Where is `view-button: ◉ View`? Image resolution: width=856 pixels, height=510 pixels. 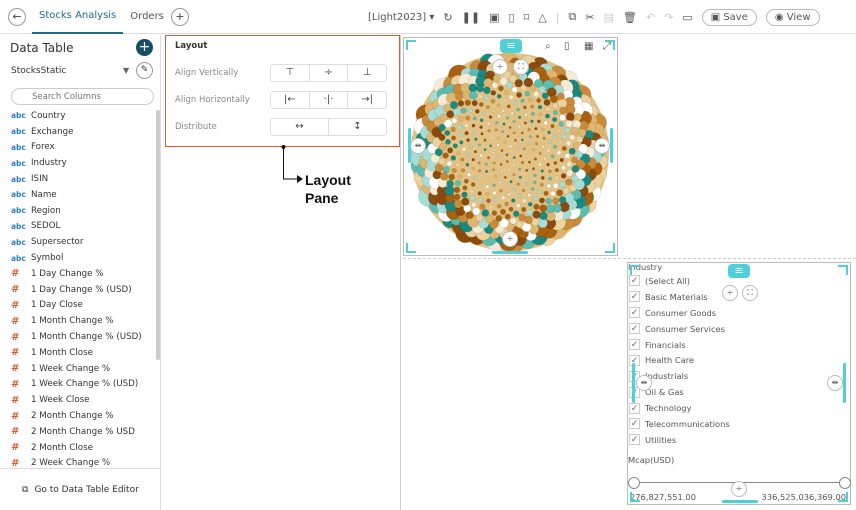 view-button: ◉ View is located at coordinates (792, 17).